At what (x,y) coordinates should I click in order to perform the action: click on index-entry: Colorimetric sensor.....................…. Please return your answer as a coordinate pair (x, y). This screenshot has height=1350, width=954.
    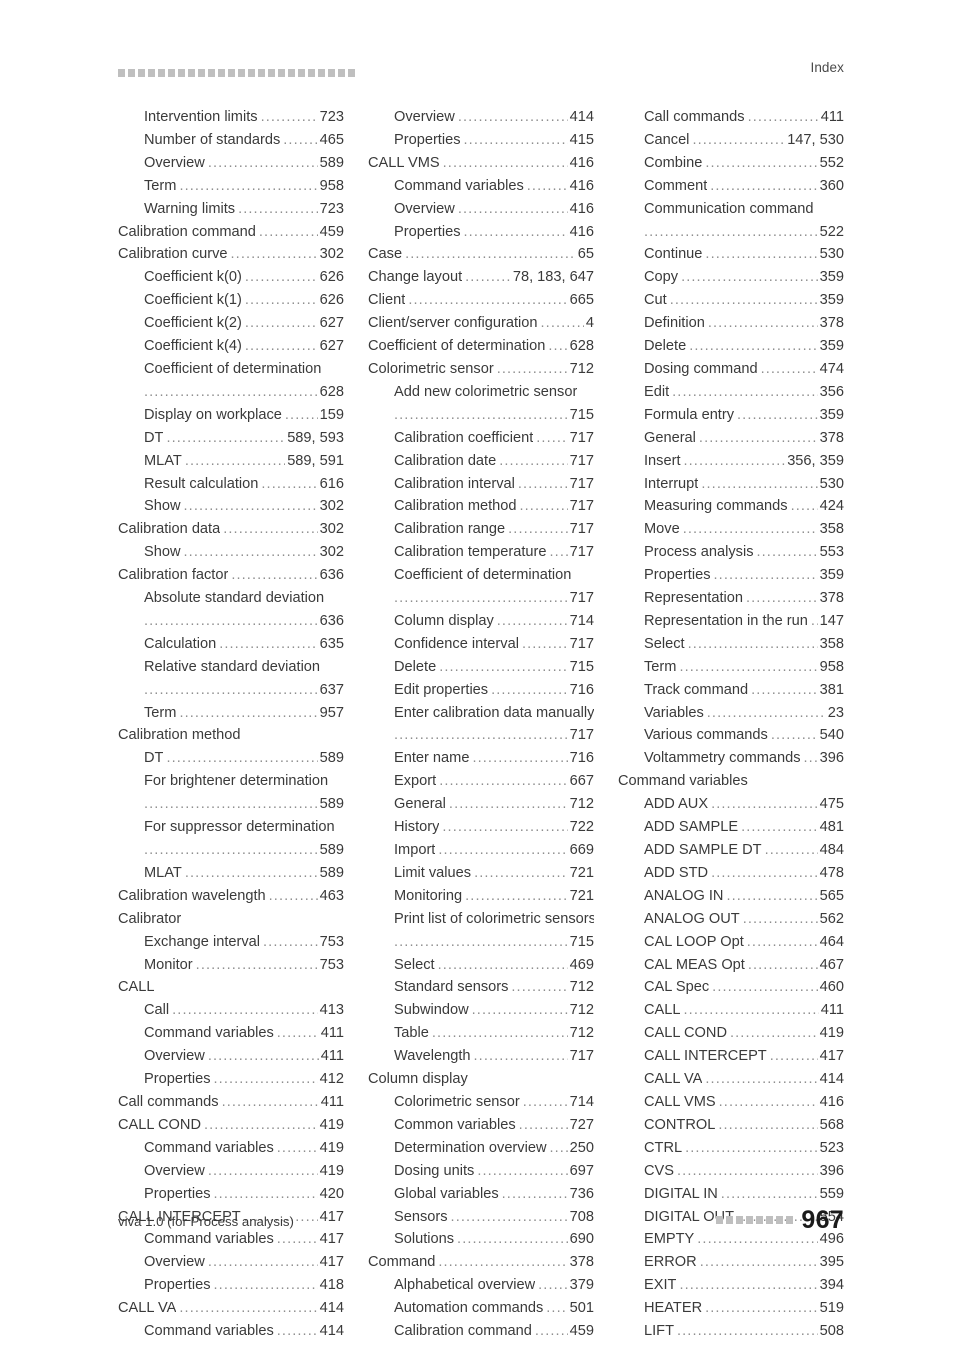
    Looking at the image, I should click on (481, 1102).